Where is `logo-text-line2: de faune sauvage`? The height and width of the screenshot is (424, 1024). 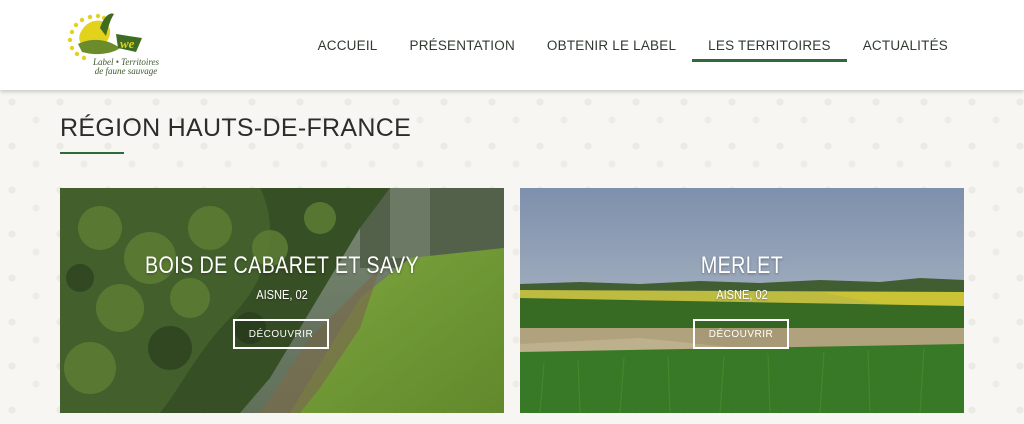 logo-text-line2: de faune sauvage is located at coordinates (126, 71).